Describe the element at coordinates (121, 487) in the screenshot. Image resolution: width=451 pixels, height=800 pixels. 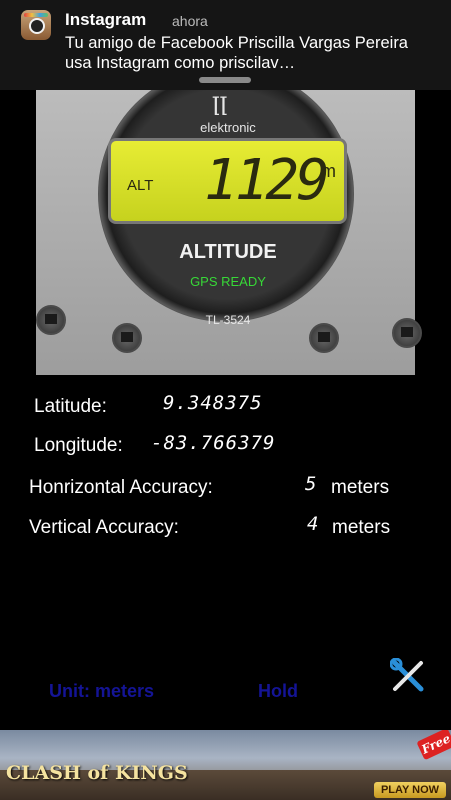
I see `horizontal-accuracy-label: Honrizontal Accuracy:` at that location.